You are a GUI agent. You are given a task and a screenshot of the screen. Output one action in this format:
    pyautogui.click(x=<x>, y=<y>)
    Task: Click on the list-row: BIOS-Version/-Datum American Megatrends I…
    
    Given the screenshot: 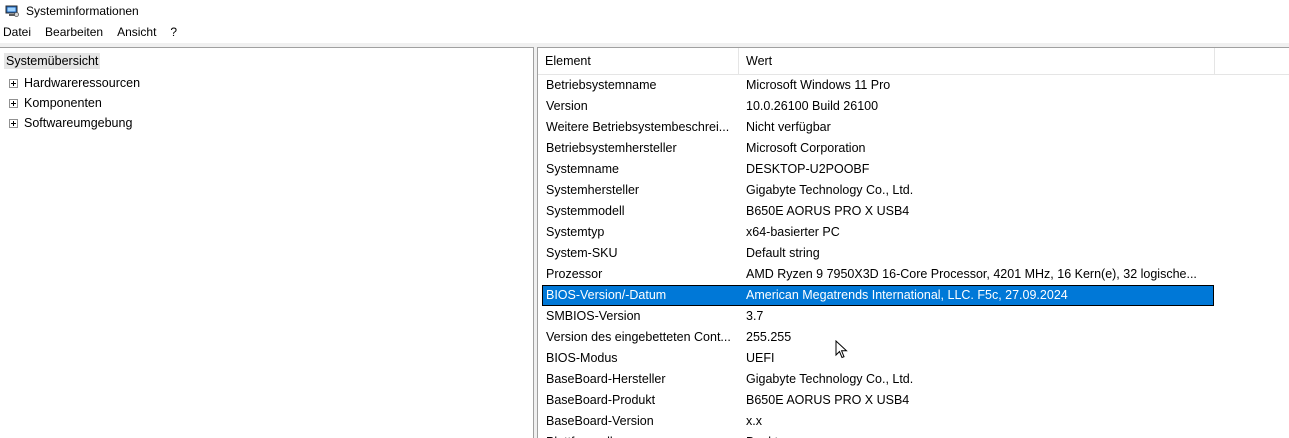 What is the action you would take?
    pyautogui.click(x=878, y=295)
    